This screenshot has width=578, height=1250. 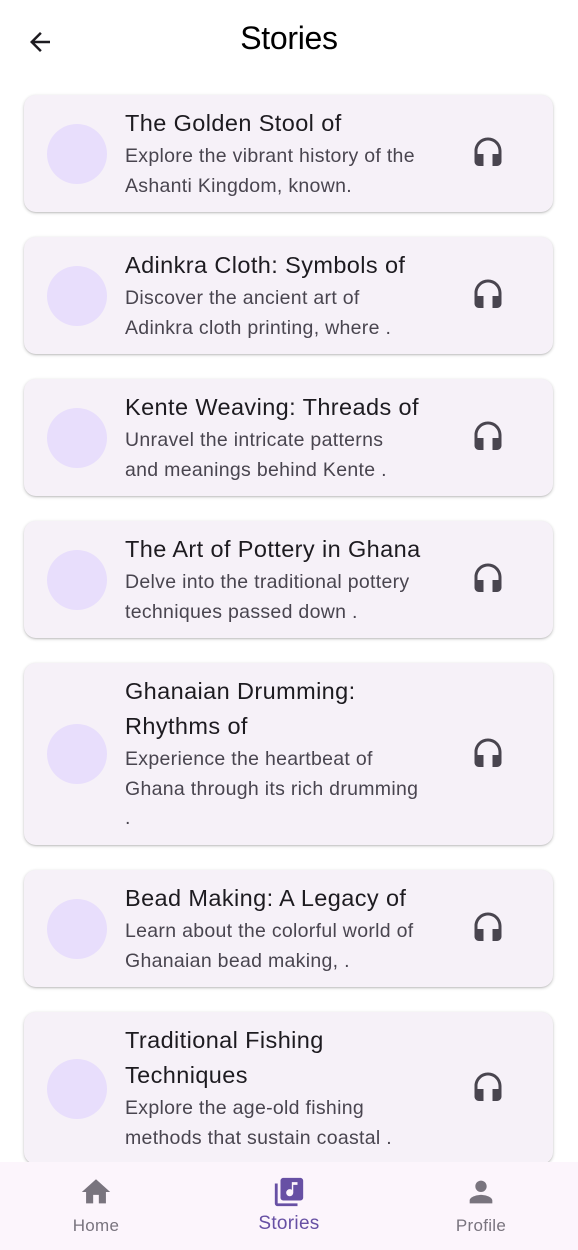 I want to click on nav-item-profile: Profile, so click(x=481, y=1206).